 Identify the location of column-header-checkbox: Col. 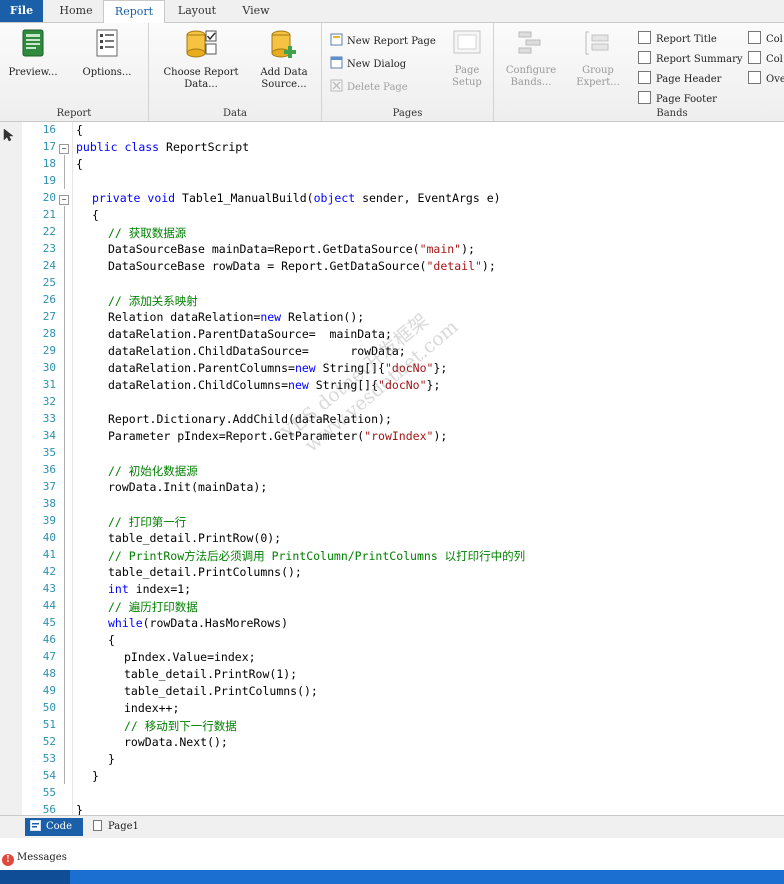
(765, 39).